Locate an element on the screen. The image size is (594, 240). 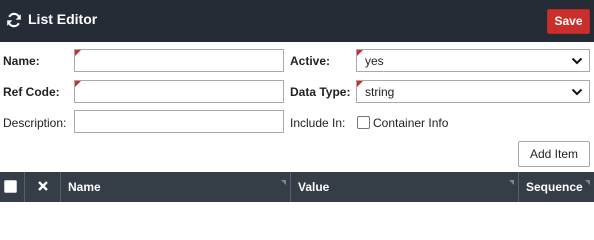
select-all-checkbox is located at coordinates (10, 186).